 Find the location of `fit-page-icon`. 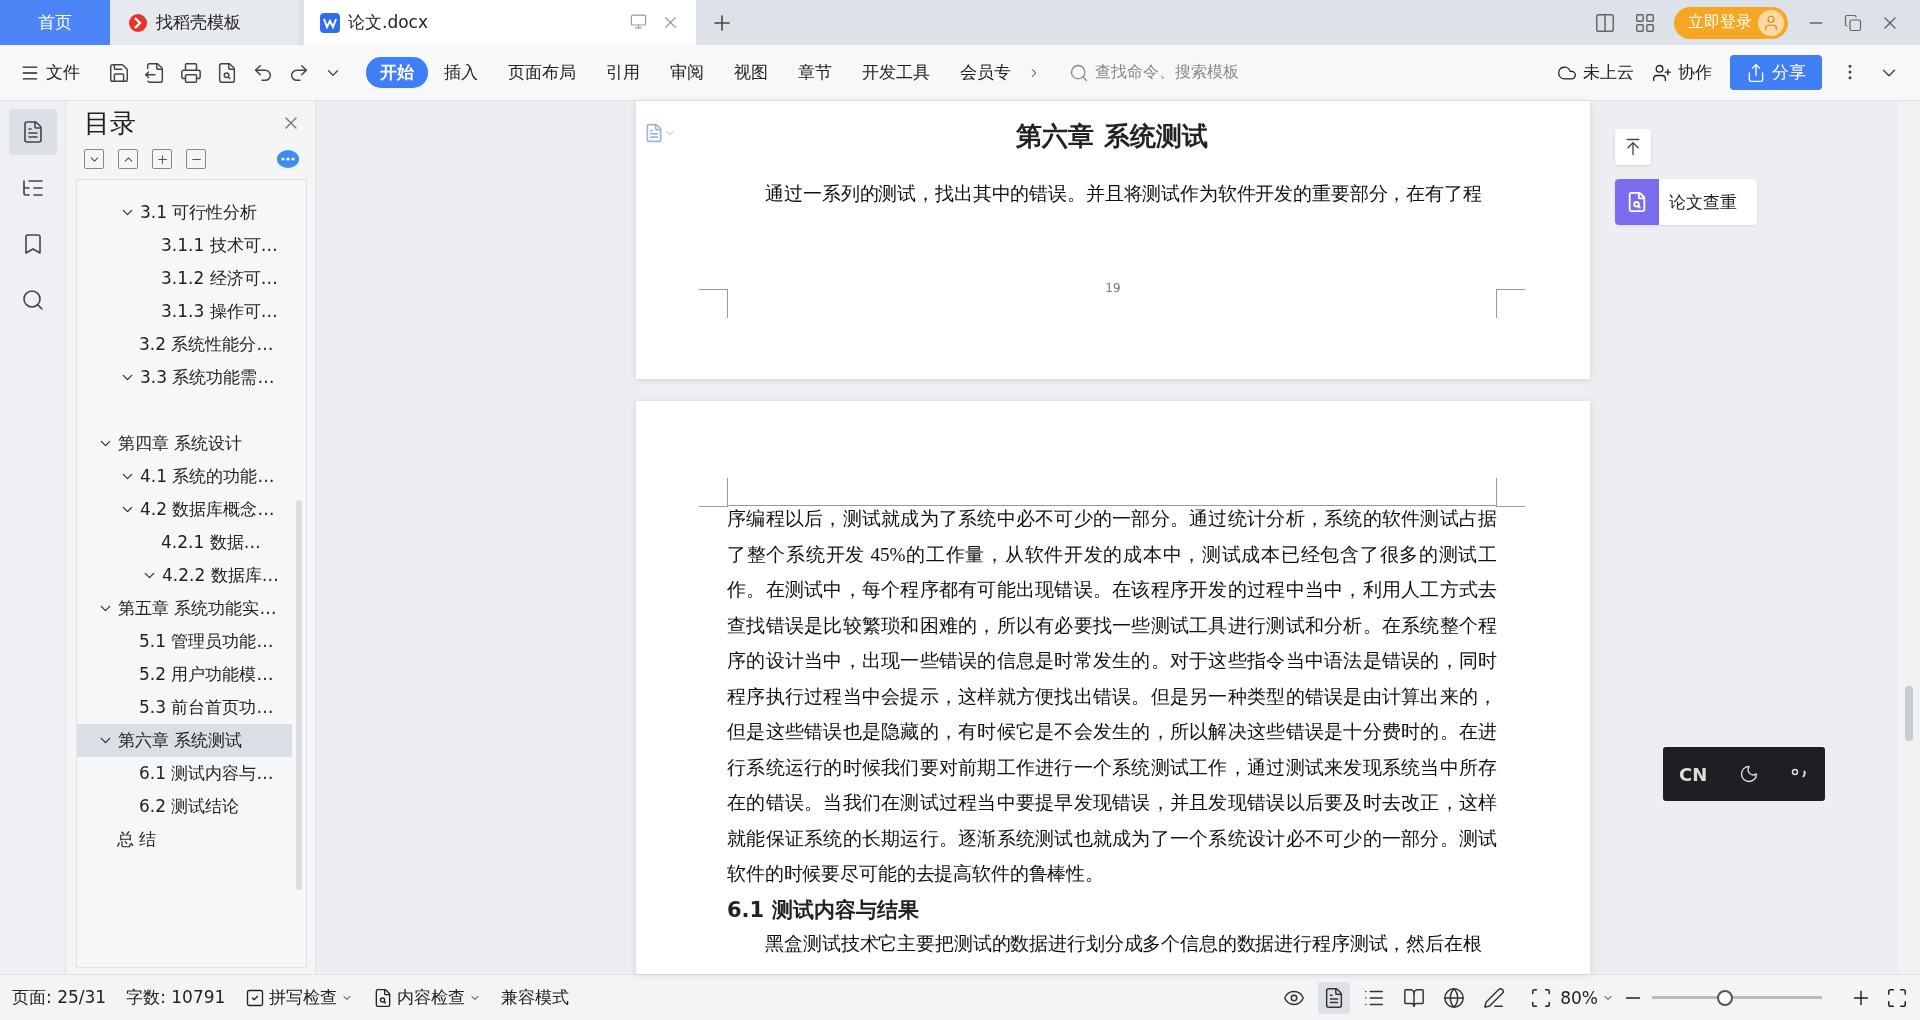

fit-page-icon is located at coordinates (1541, 997).